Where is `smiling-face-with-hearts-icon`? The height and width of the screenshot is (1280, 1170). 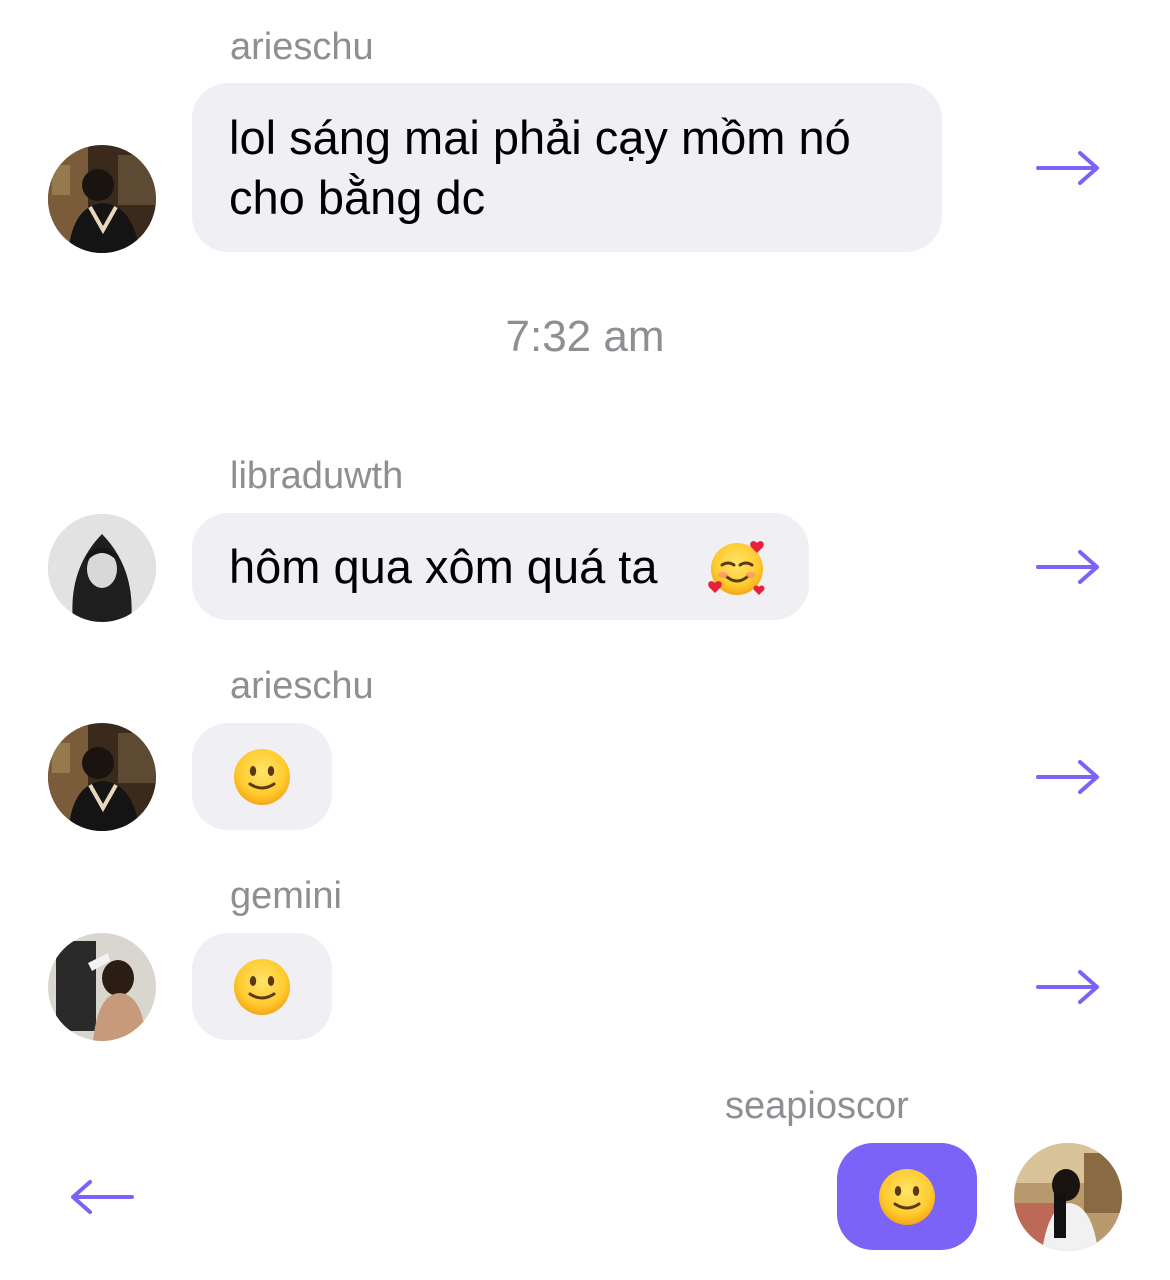 smiling-face-with-hearts-icon is located at coordinates (737, 567).